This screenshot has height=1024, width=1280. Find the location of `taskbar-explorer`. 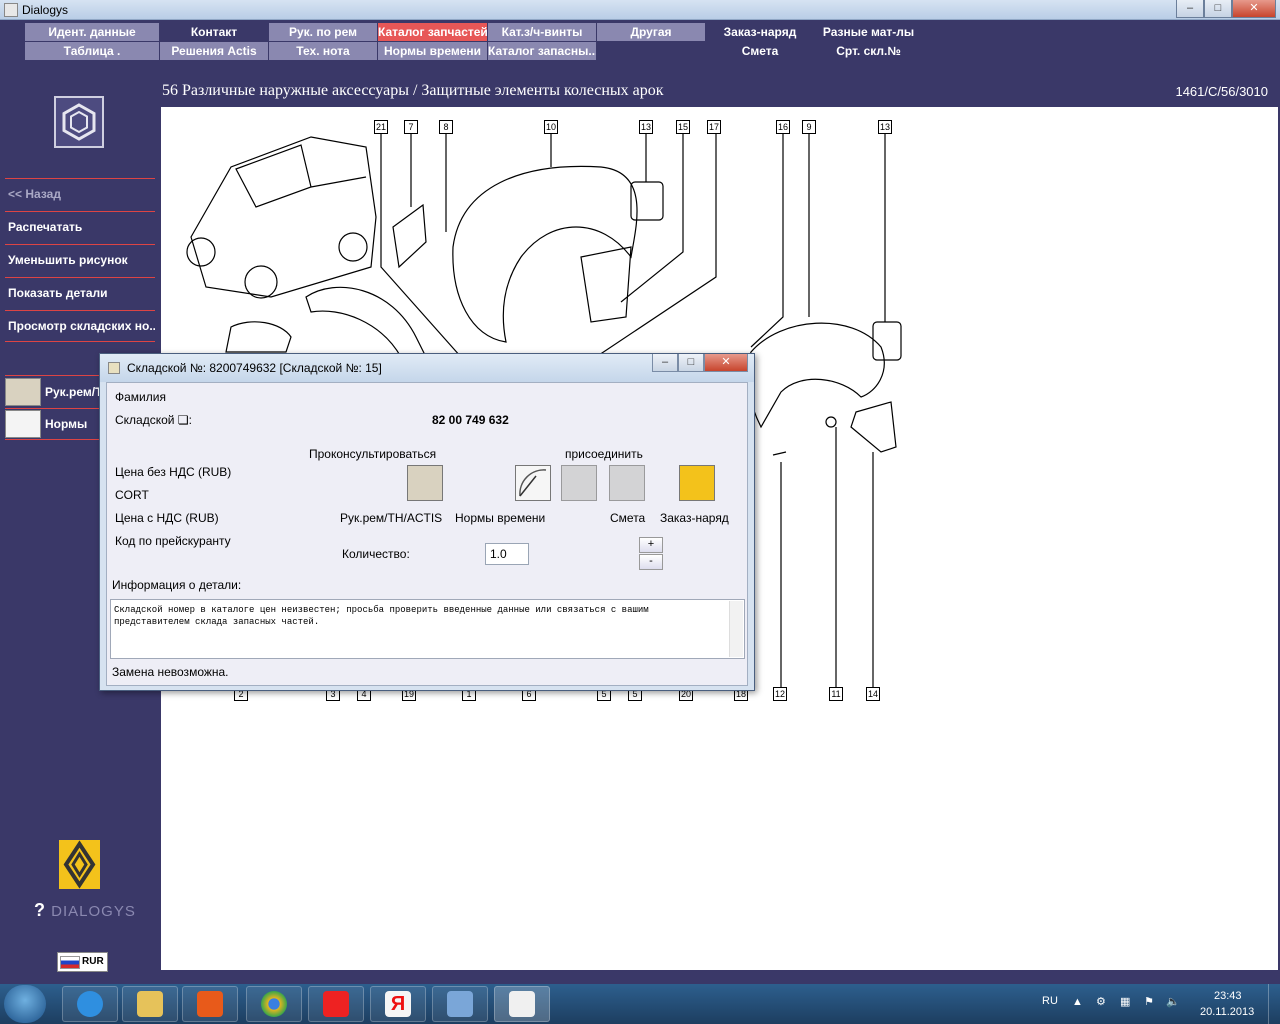

taskbar-explorer is located at coordinates (150, 1004).